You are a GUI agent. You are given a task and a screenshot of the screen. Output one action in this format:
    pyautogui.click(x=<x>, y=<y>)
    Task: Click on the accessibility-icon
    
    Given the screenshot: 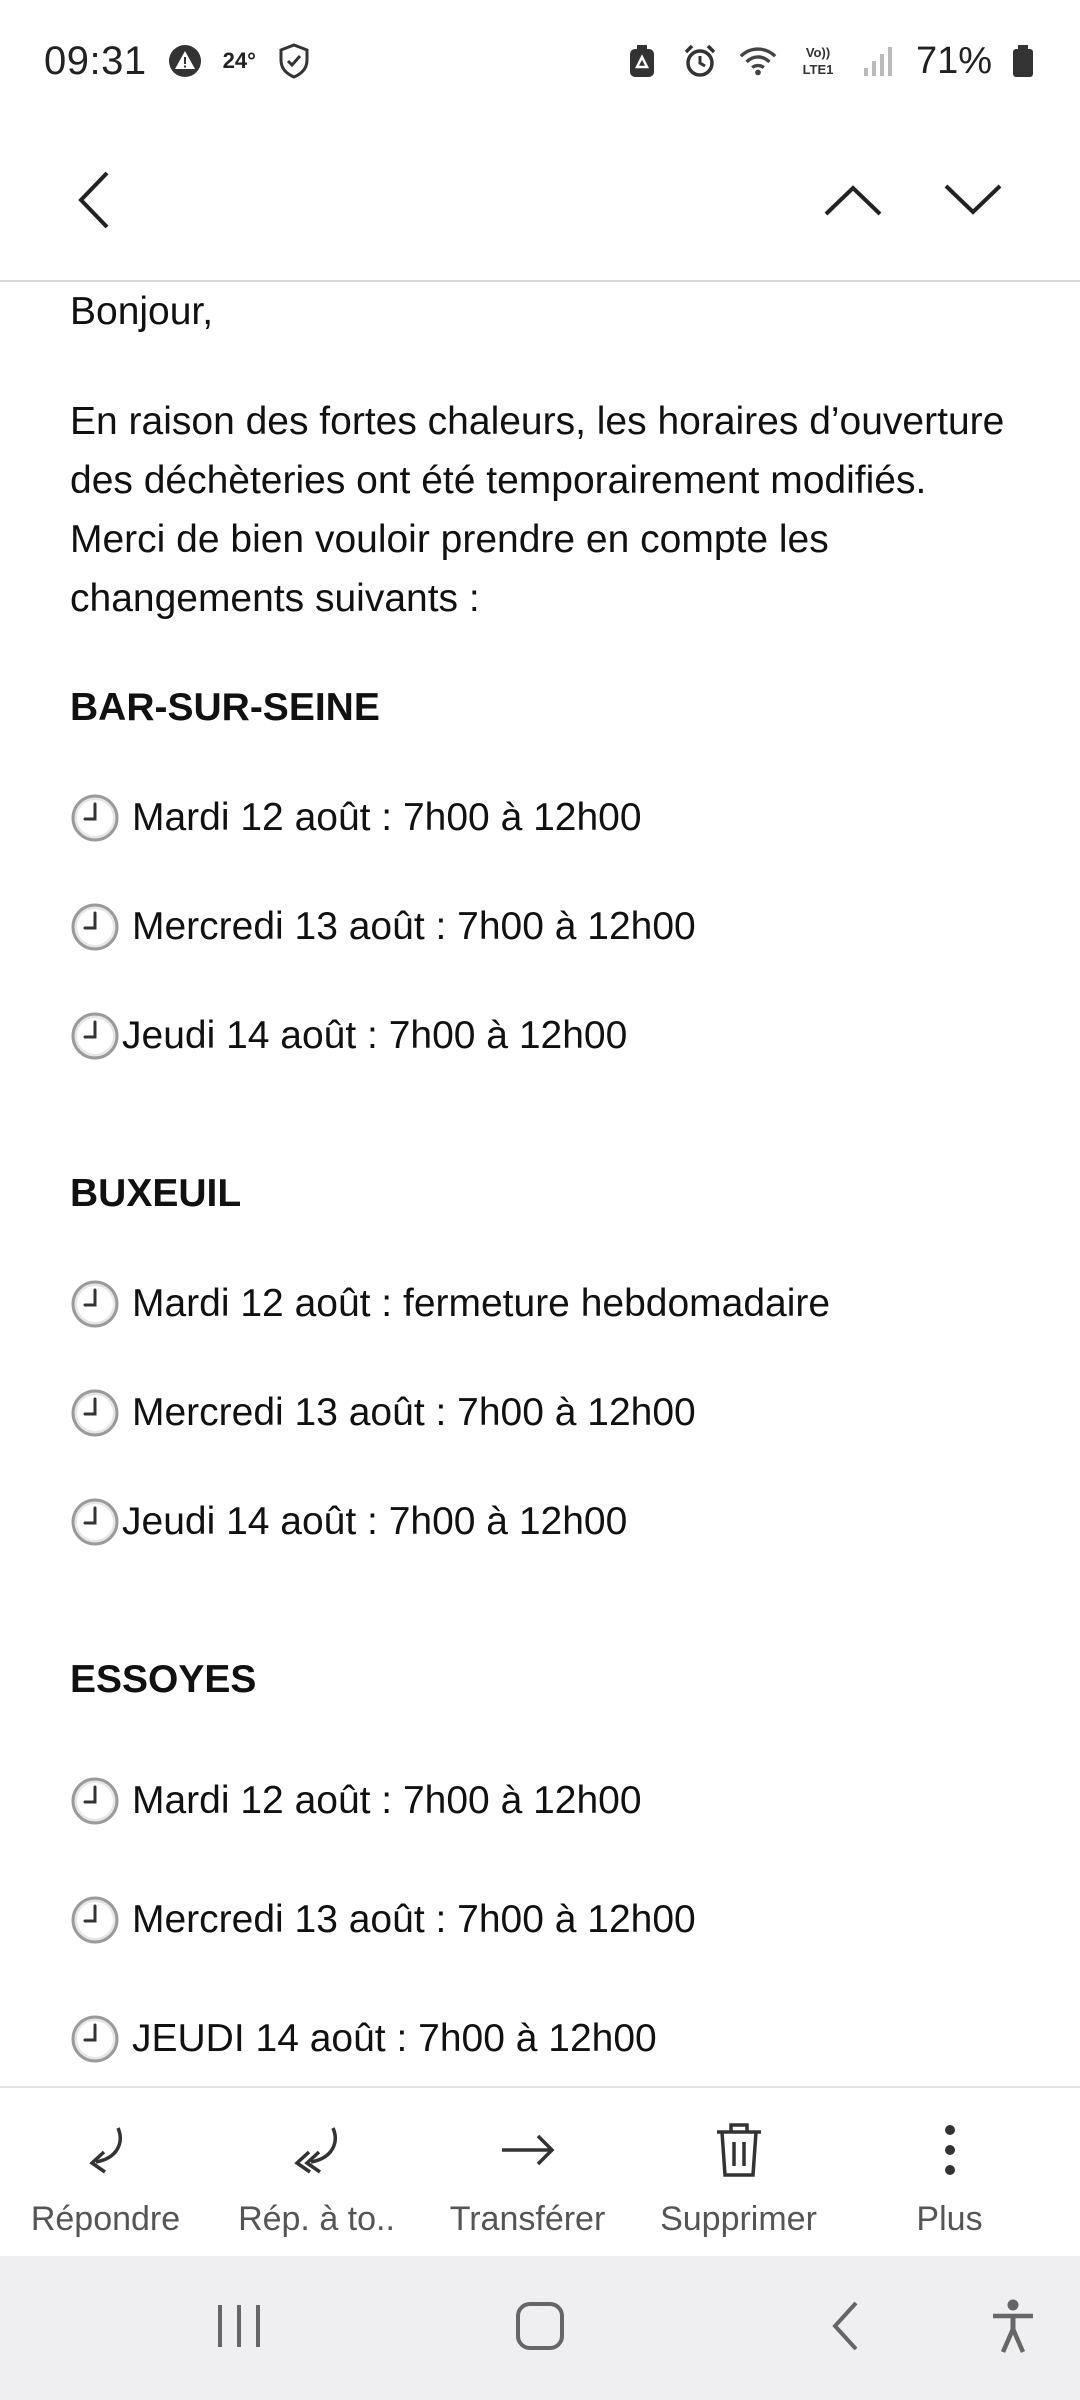 What is the action you would take?
    pyautogui.click(x=1013, y=2328)
    